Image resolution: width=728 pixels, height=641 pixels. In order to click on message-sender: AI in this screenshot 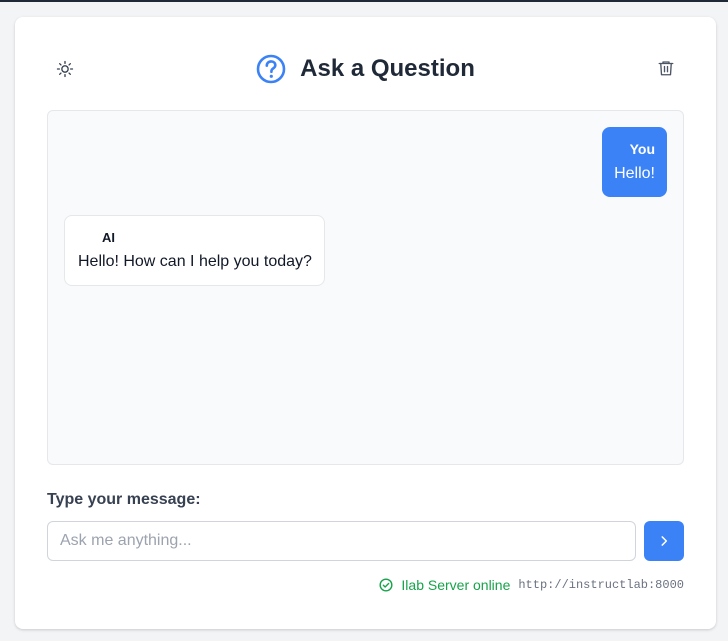, I will do `click(108, 237)`.